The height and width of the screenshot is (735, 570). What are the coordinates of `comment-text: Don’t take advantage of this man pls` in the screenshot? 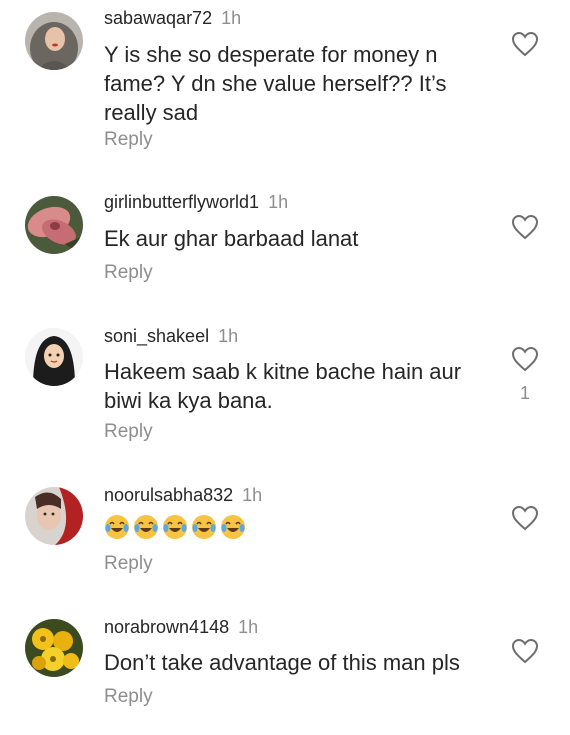 It's located at (282, 662).